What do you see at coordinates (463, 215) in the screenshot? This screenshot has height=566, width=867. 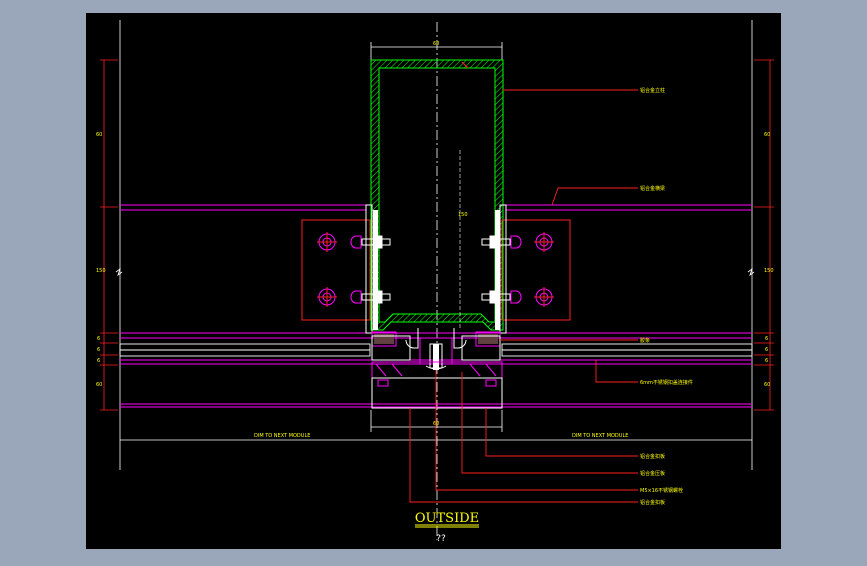 I see `center-dim-label: 150` at bounding box center [463, 215].